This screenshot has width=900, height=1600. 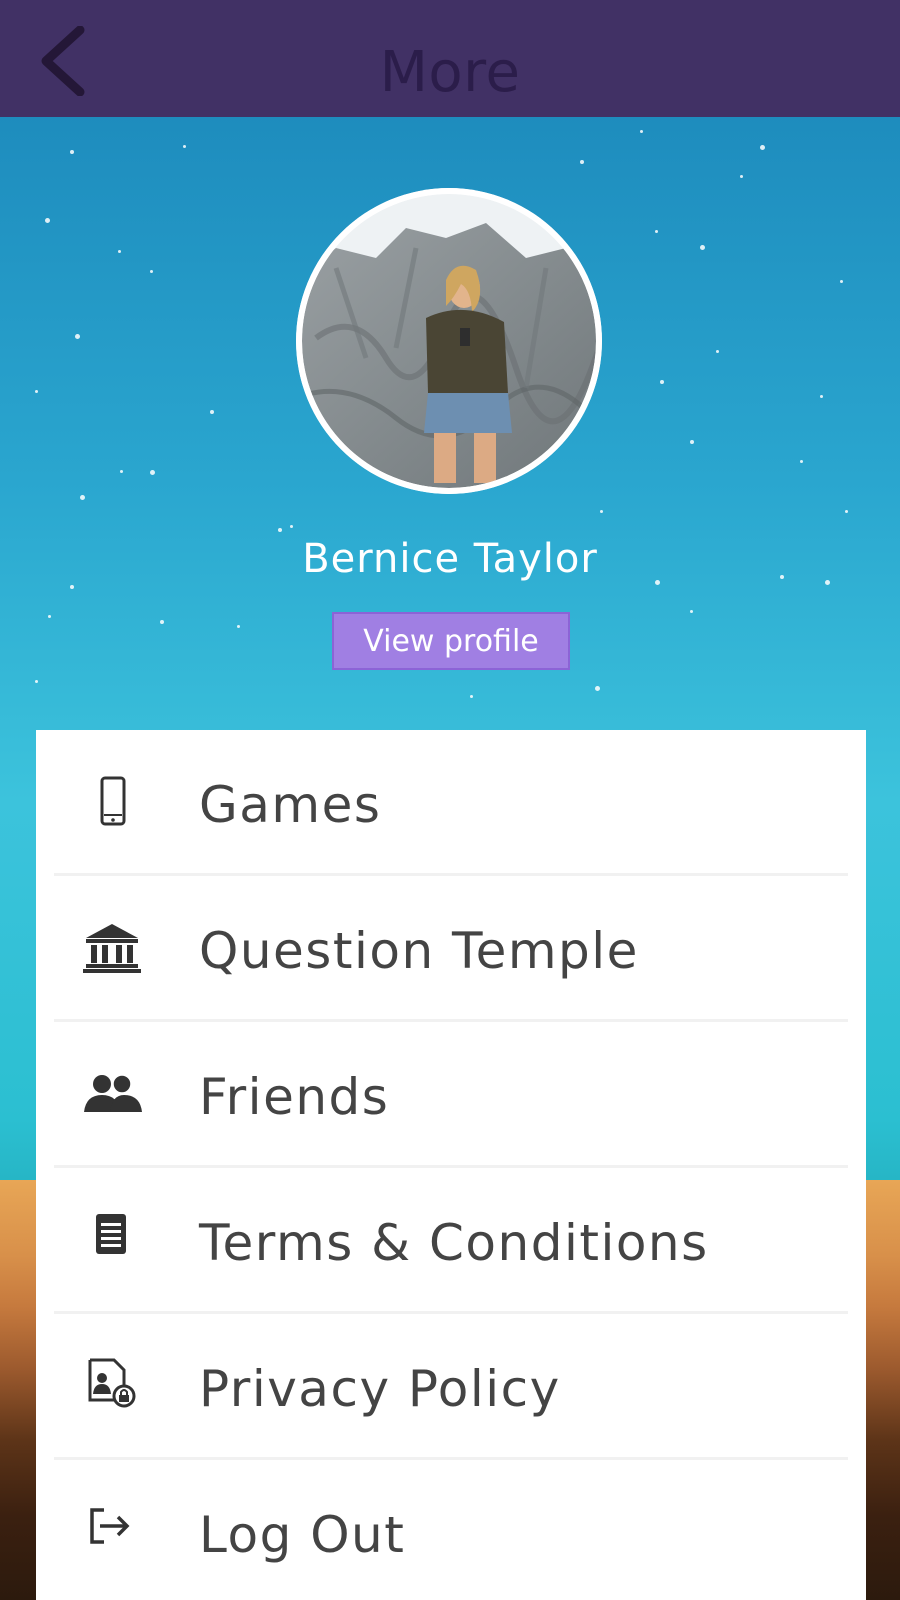 What do you see at coordinates (380, 1389) in the screenshot?
I see `menu-item-label: Privacy Policy` at bounding box center [380, 1389].